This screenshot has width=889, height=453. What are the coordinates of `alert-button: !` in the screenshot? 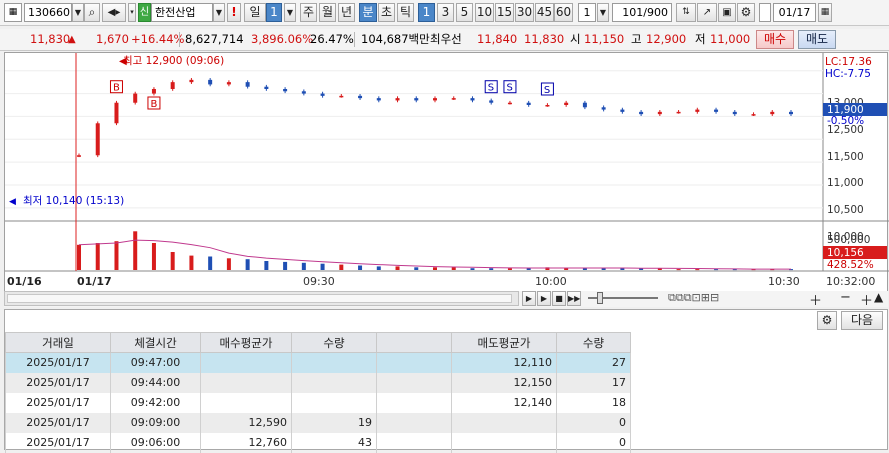 It's located at (234, 12).